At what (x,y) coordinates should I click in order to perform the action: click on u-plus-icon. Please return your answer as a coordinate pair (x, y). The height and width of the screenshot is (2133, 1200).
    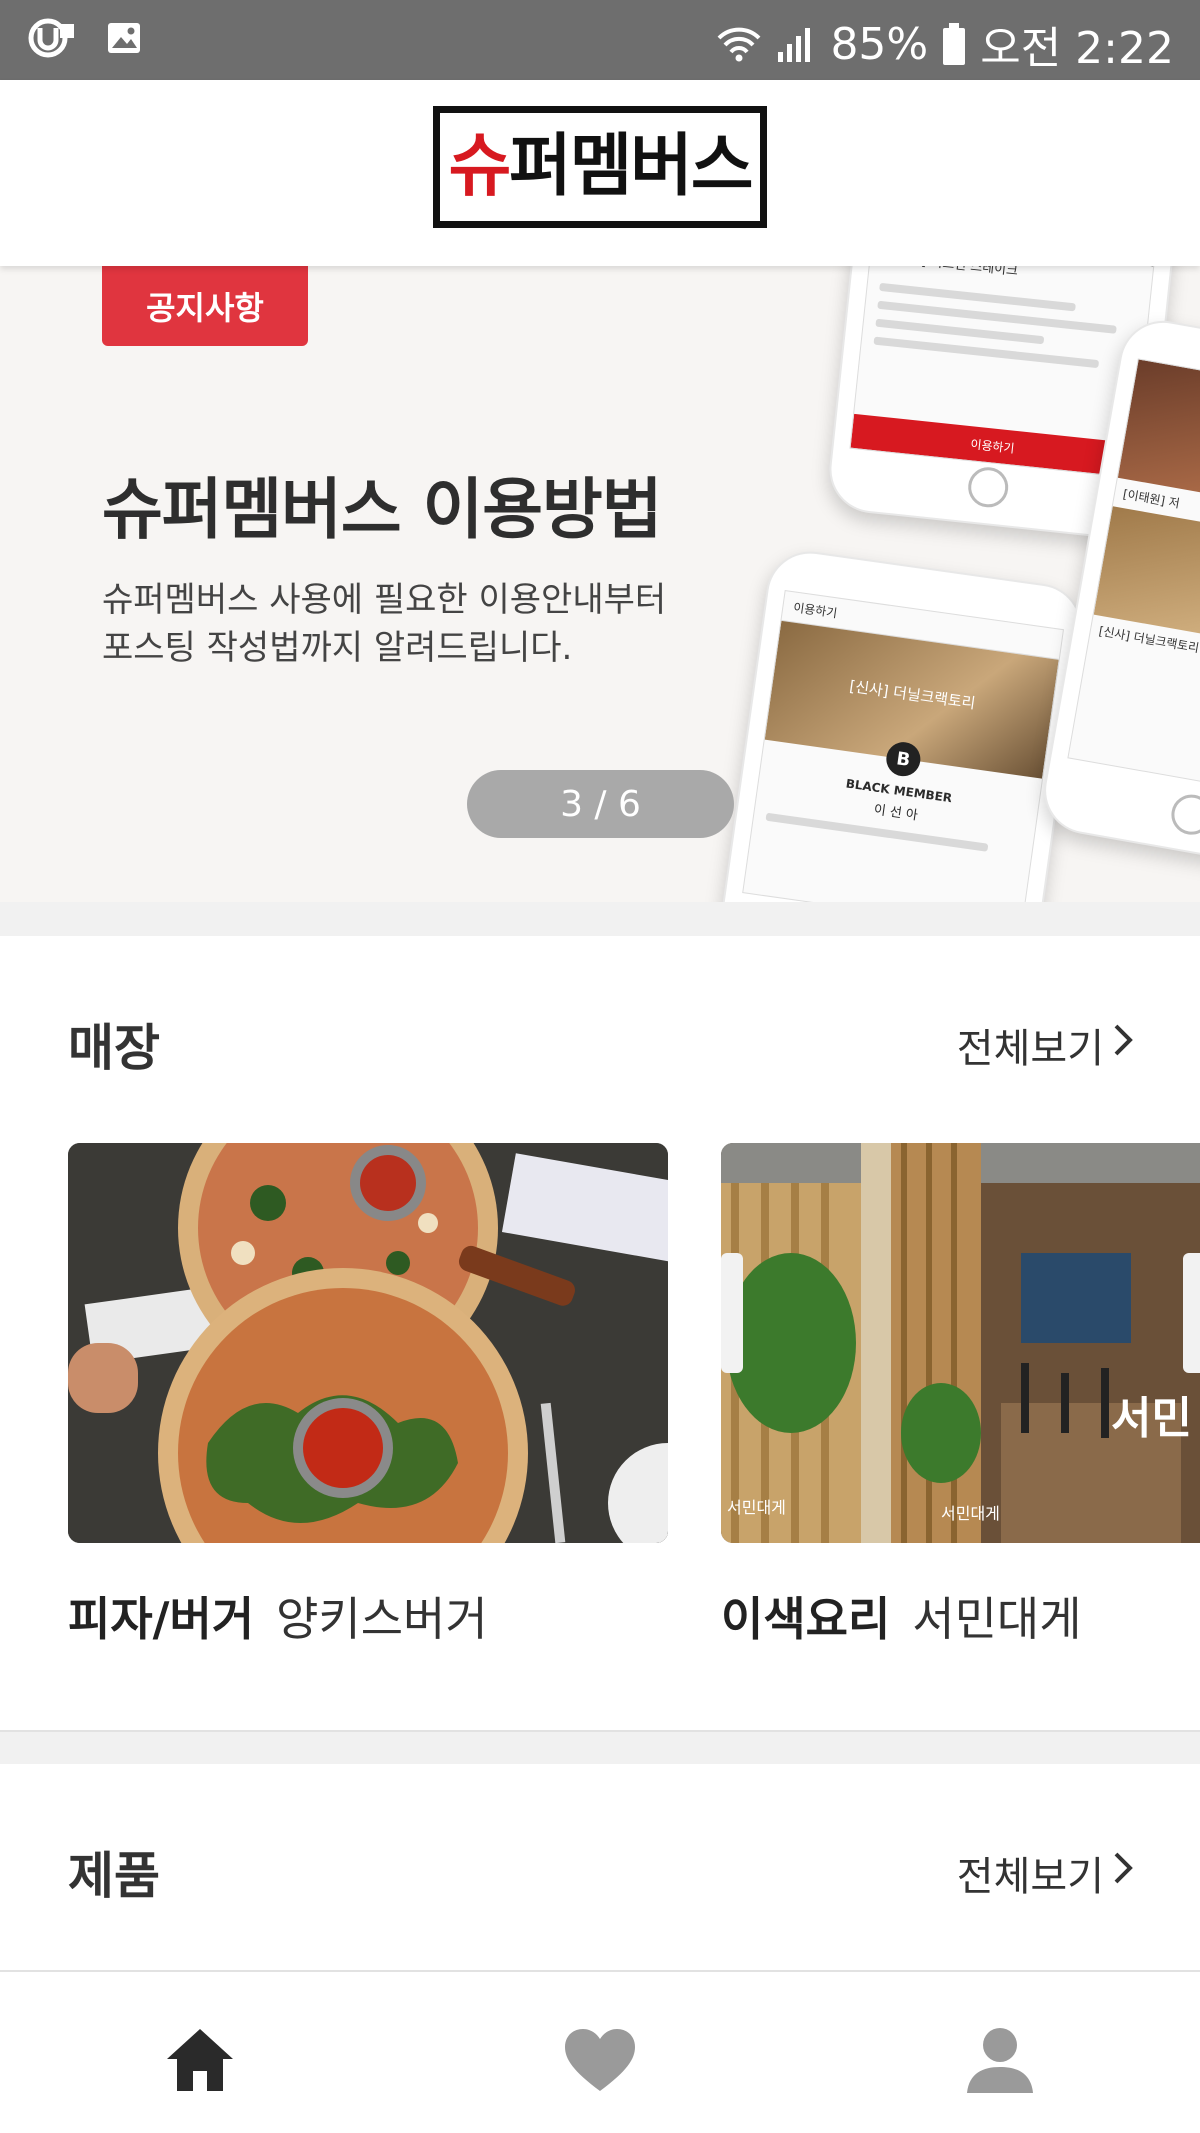
    Looking at the image, I should click on (53, 38).